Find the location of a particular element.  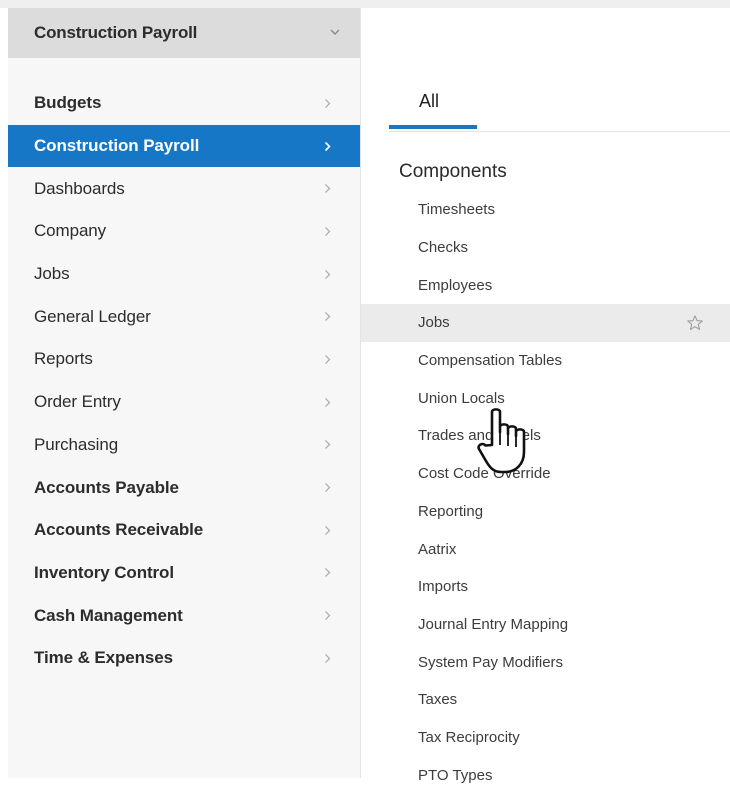

sidebar-item-reports: Reports is located at coordinates (184, 359).